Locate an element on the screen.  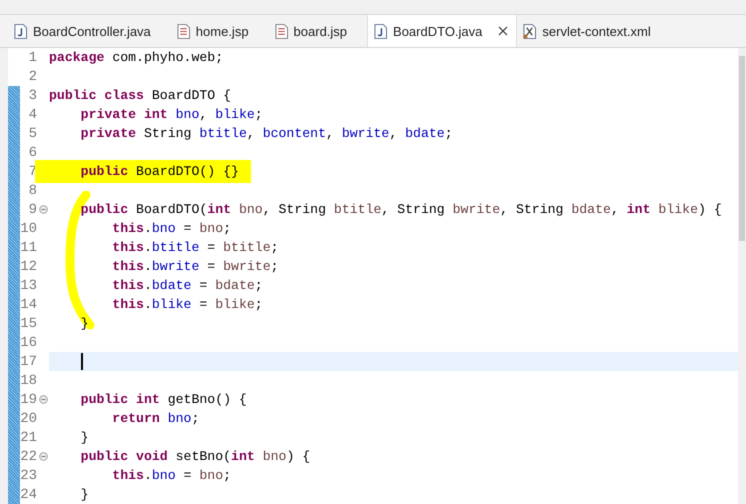
editor-tab: board.jsp is located at coordinates (318, 31).